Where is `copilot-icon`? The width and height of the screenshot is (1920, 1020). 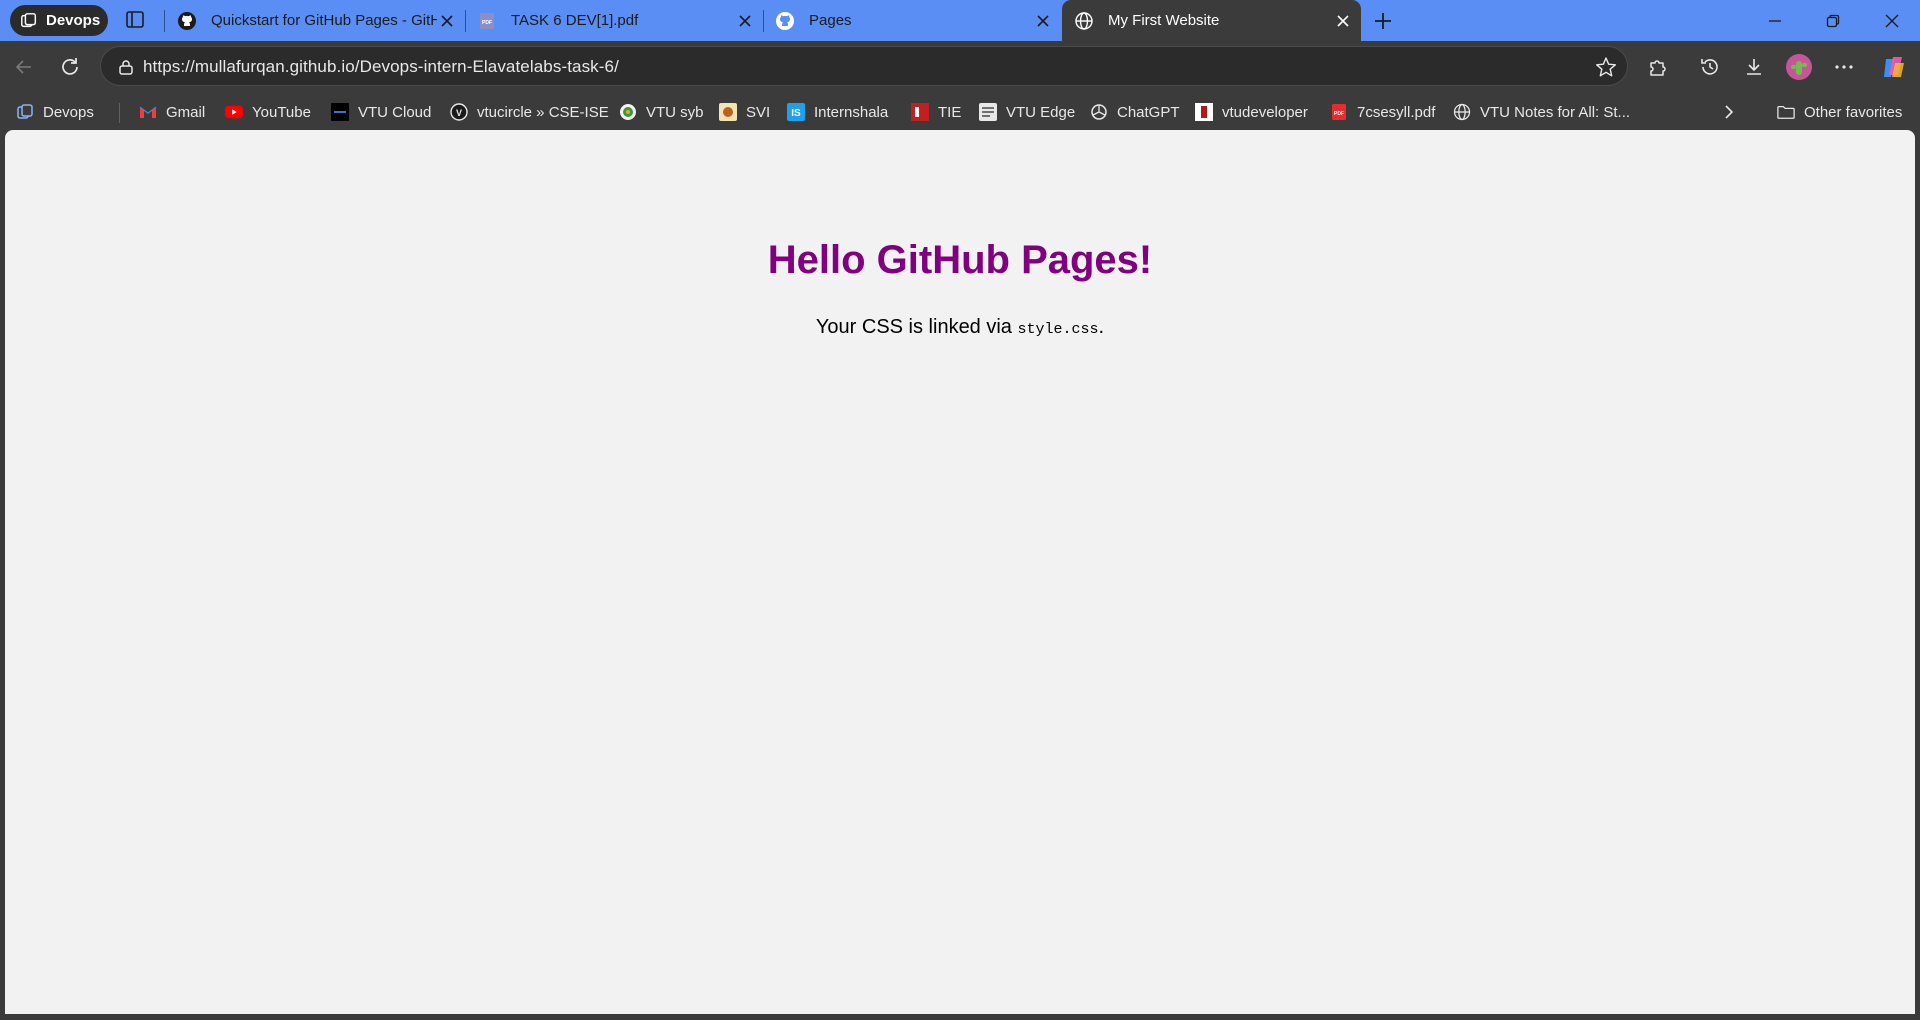 copilot-icon is located at coordinates (1894, 67).